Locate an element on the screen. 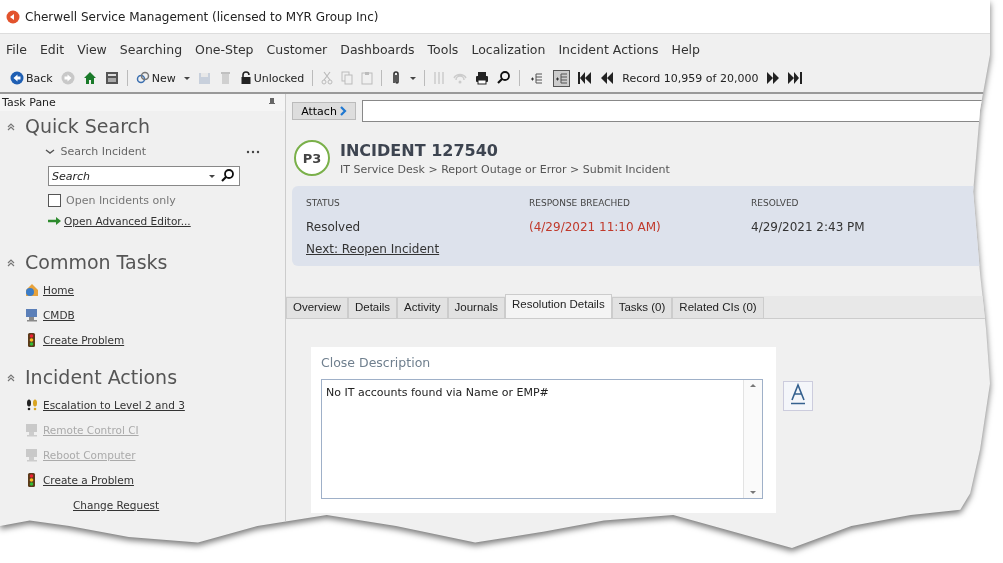 This screenshot has width=1003, height=563. font-button is located at coordinates (798, 396).